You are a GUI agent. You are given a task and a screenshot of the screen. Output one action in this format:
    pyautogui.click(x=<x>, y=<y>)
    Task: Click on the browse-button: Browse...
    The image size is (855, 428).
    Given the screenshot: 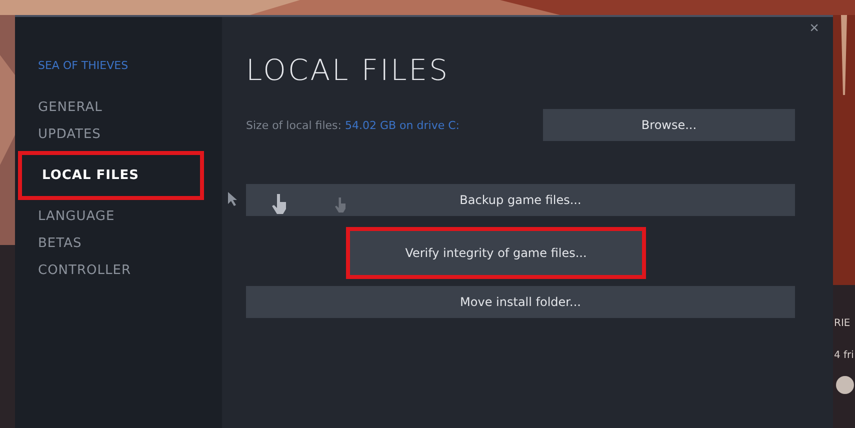 What is the action you would take?
    pyautogui.click(x=669, y=125)
    